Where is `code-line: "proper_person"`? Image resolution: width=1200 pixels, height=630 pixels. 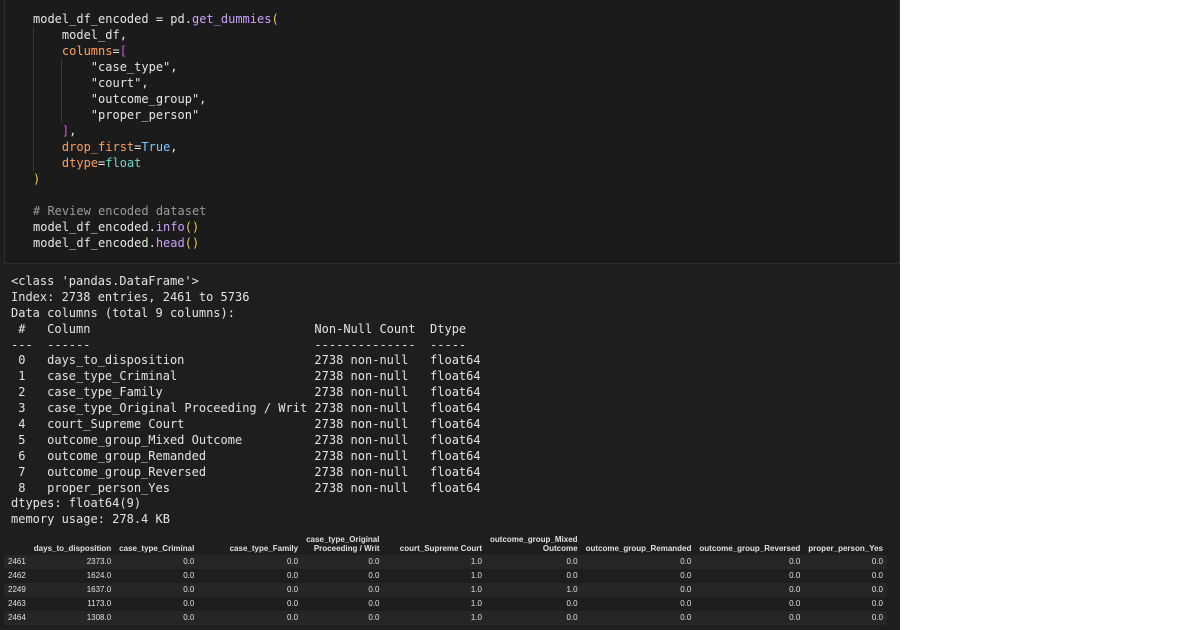
code-line: "proper_person" is located at coordinates (156, 115).